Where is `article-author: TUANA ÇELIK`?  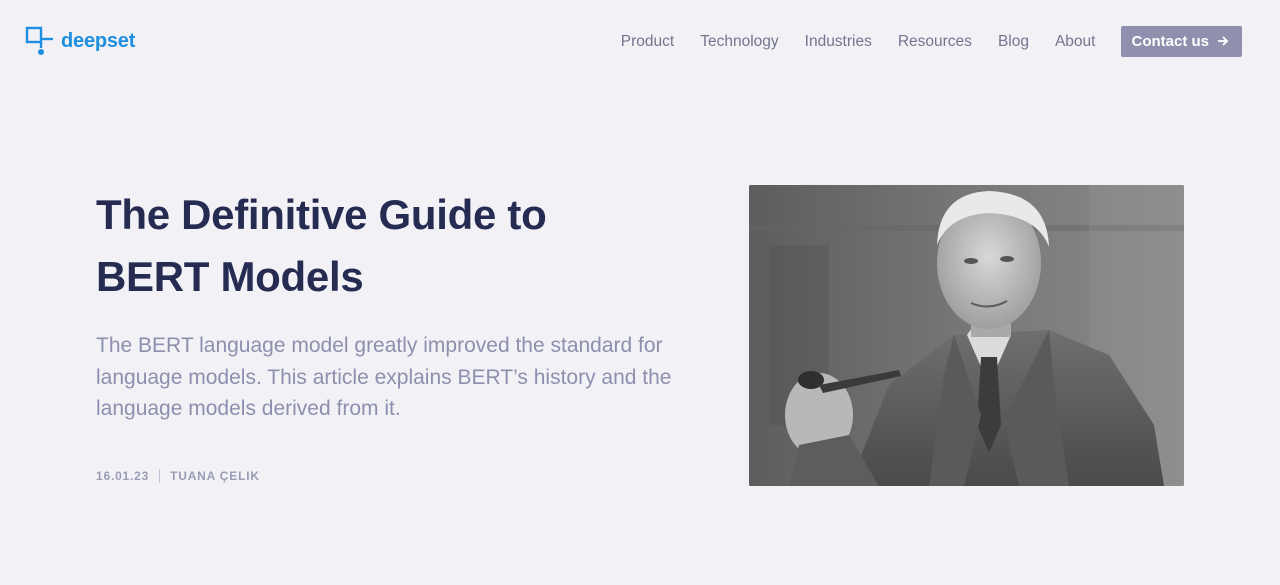 article-author: TUANA ÇELIK is located at coordinates (215, 476).